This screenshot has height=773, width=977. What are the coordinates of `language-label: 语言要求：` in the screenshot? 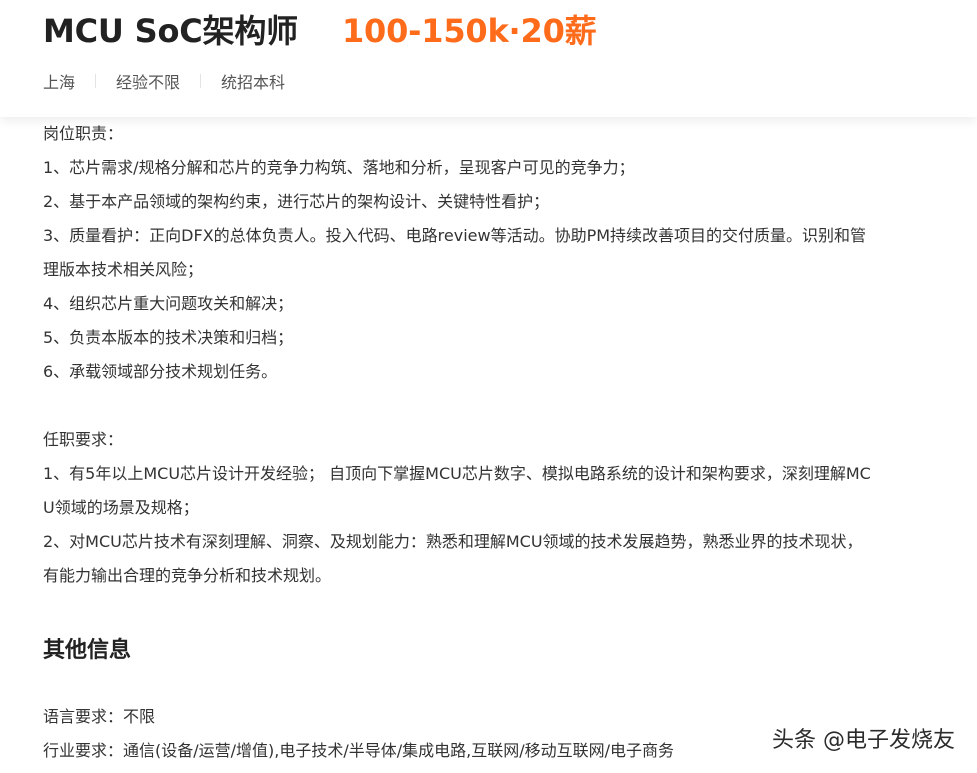 It's located at (83, 716).